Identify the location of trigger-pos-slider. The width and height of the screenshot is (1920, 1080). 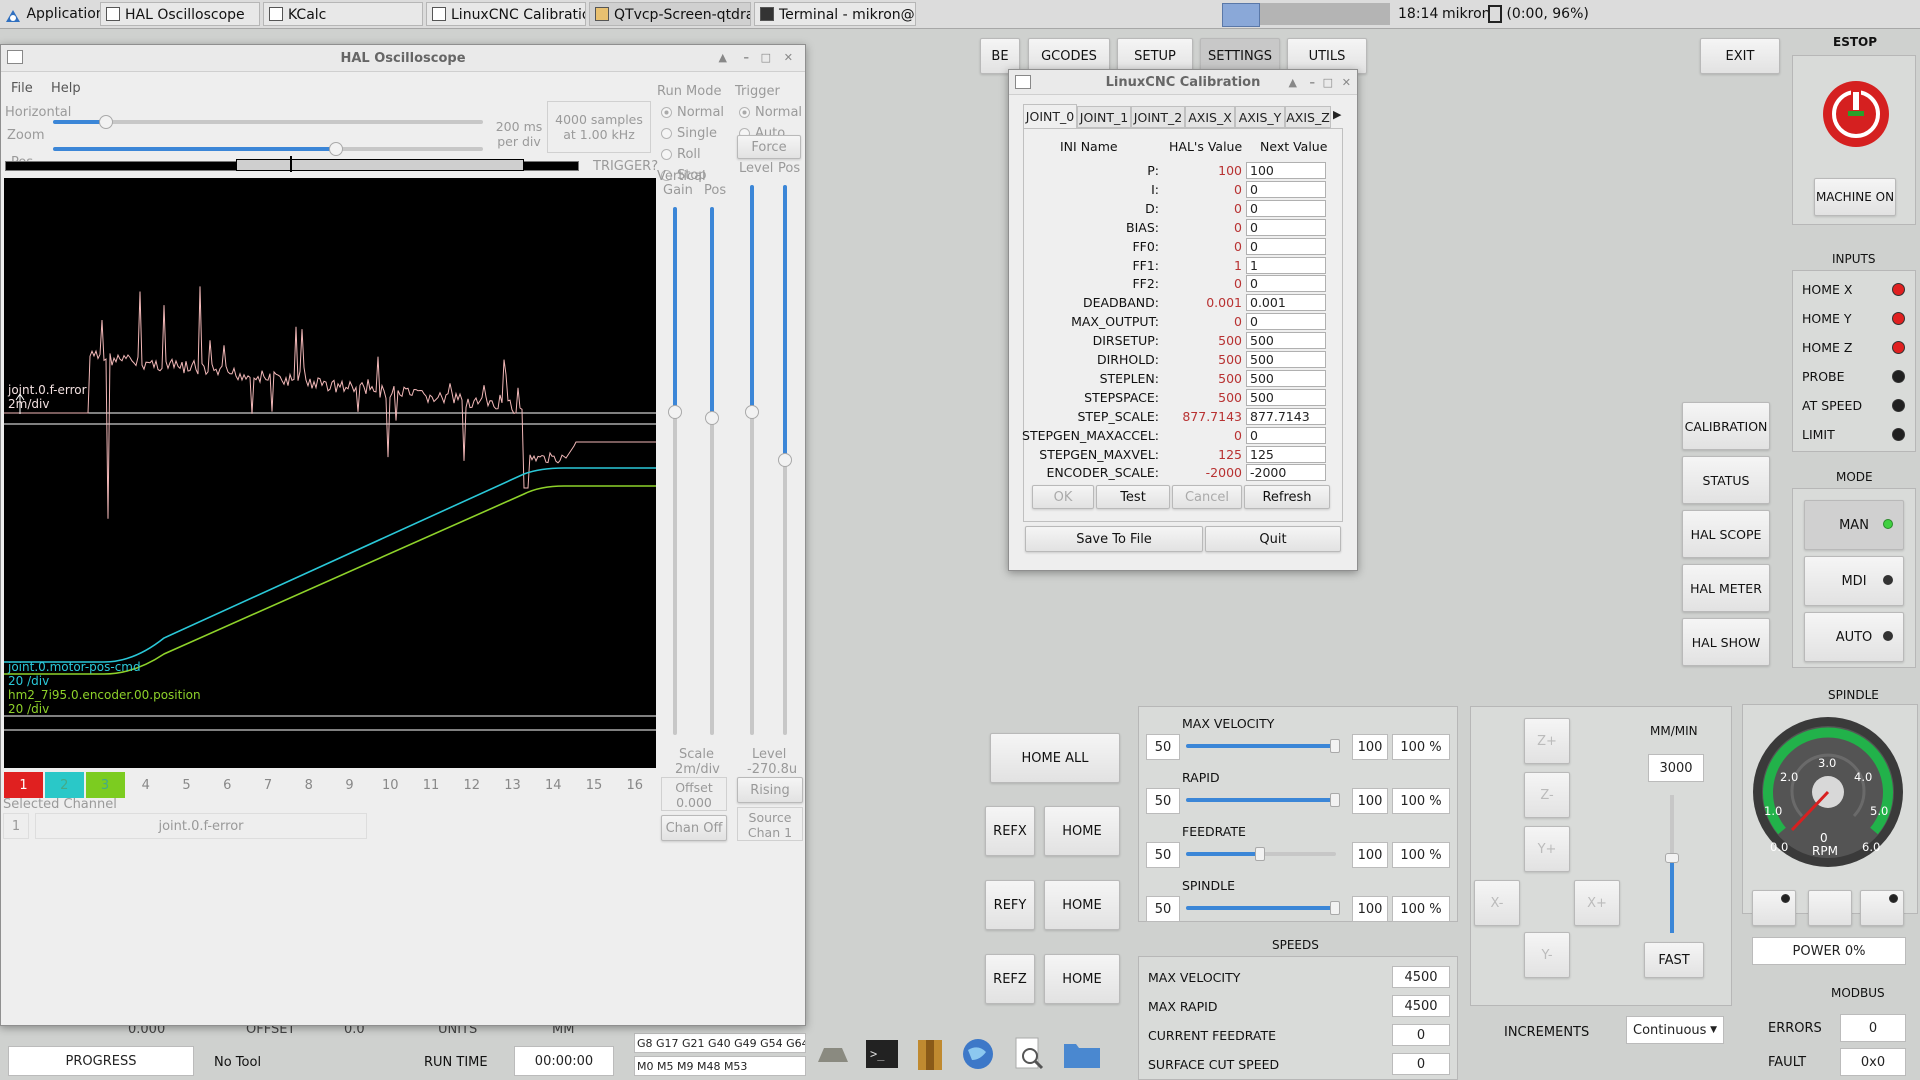
(785, 460).